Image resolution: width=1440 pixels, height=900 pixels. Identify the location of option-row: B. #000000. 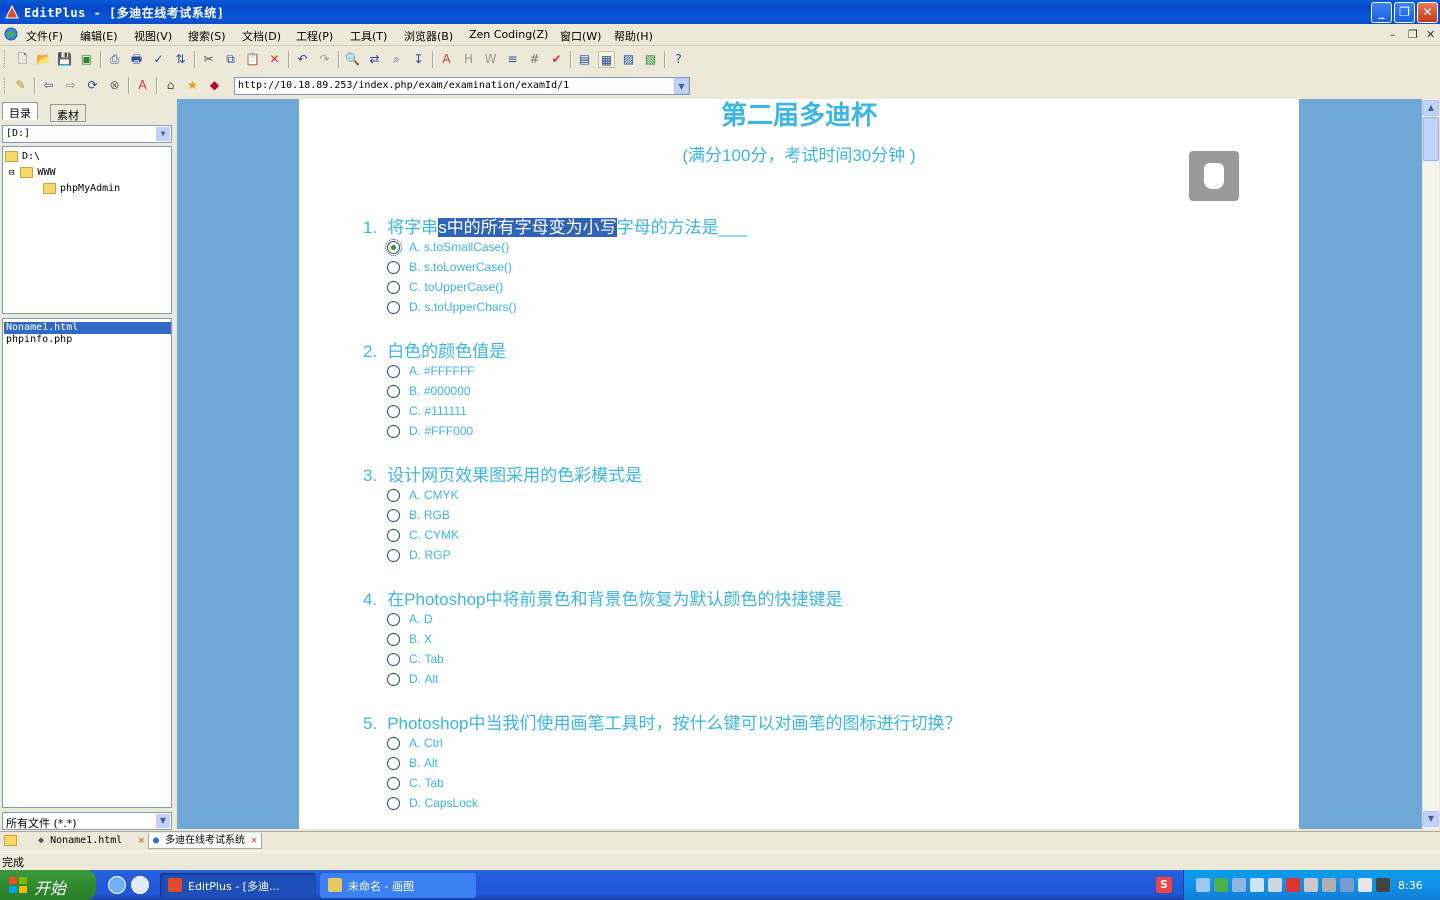
(815, 391).